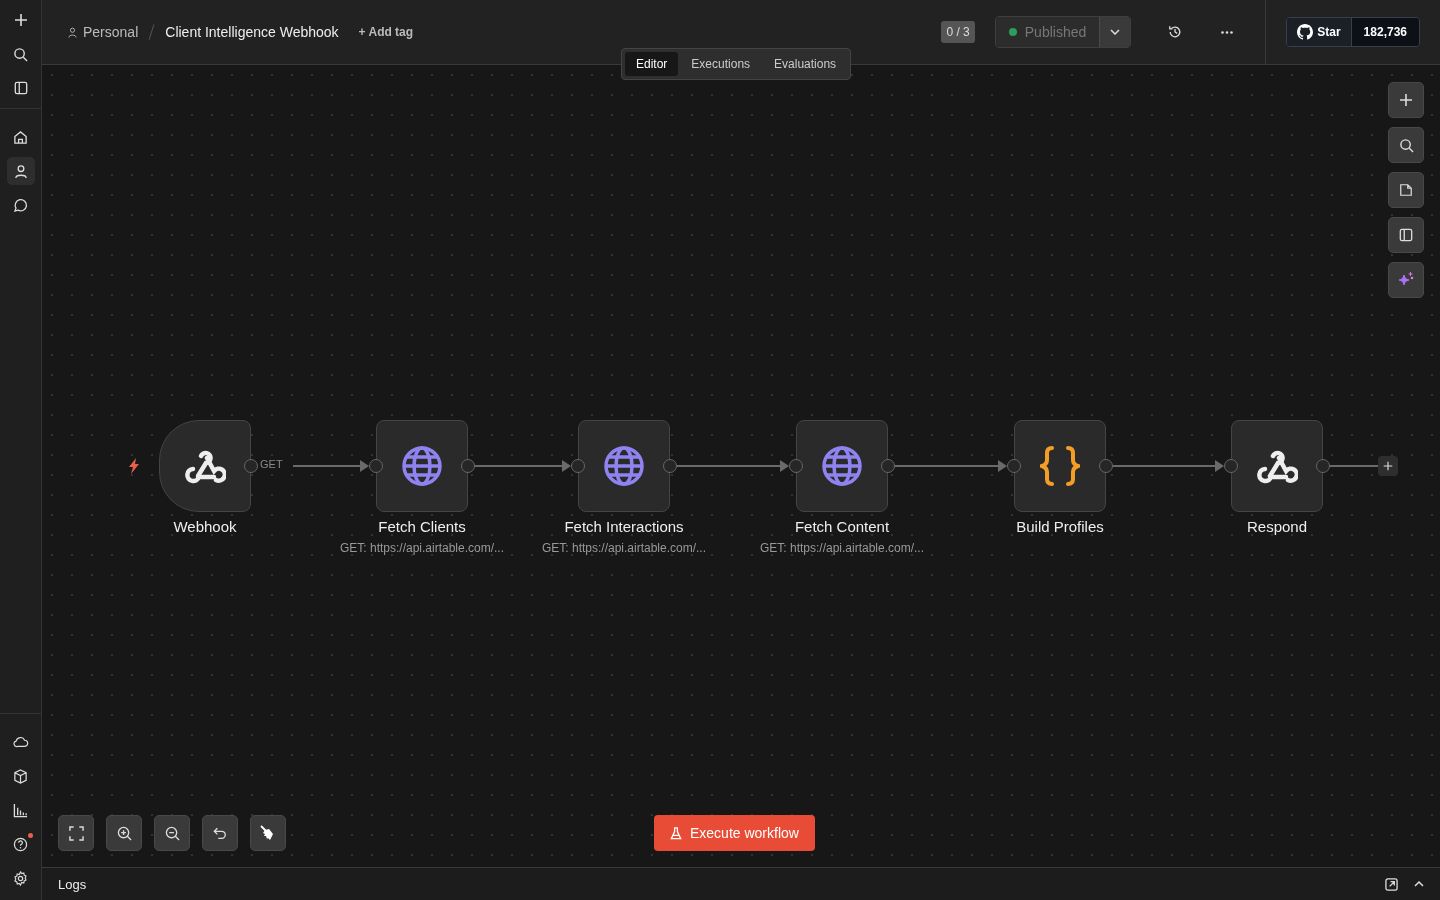 The width and height of the screenshot is (1440, 900). What do you see at coordinates (805, 64) in the screenshot?
I see `tab: Evaluations` at bounding box center [805, 64].